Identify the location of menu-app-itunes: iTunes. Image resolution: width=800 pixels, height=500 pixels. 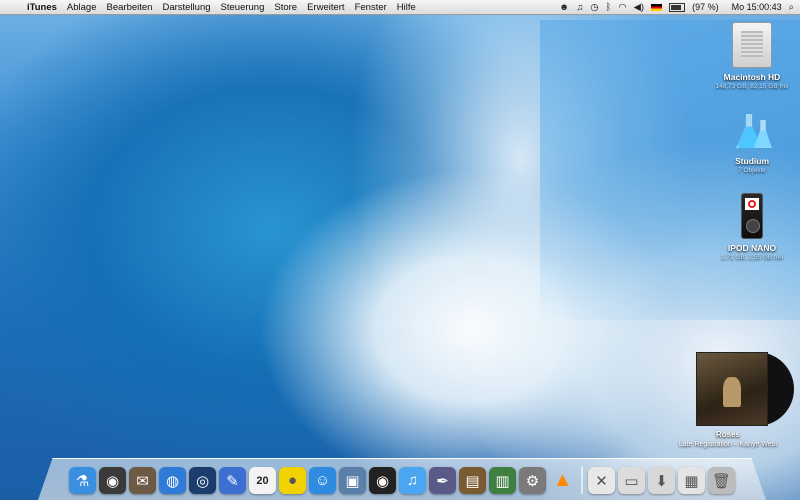
(42, 7).